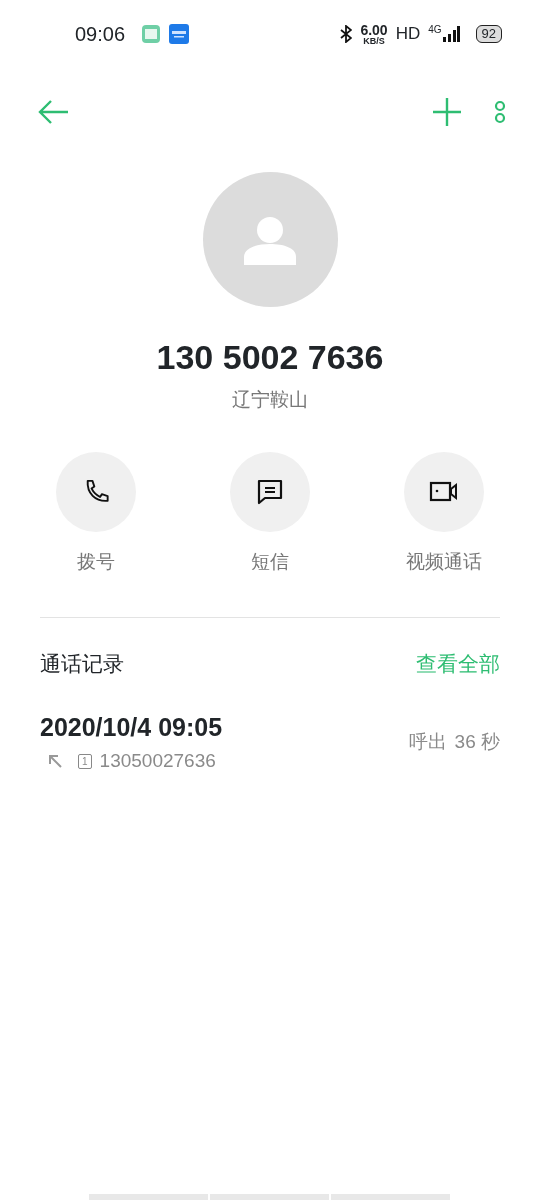  What do you see at coordinates (408, 34) in the screenshot?
I see `hd-label: HD` at bounding box center [408, 34].